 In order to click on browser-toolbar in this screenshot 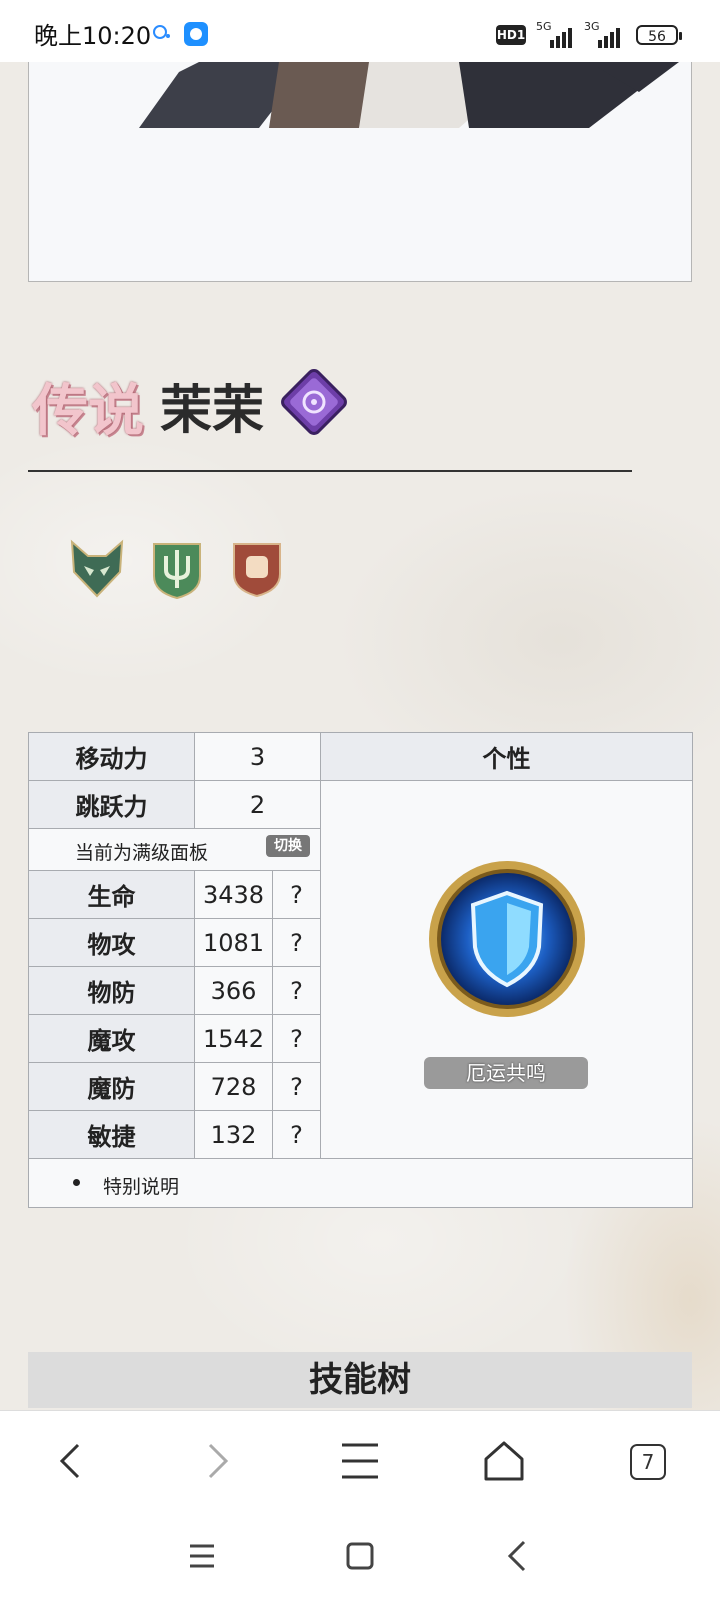, I will do `click(360, 1460)`.